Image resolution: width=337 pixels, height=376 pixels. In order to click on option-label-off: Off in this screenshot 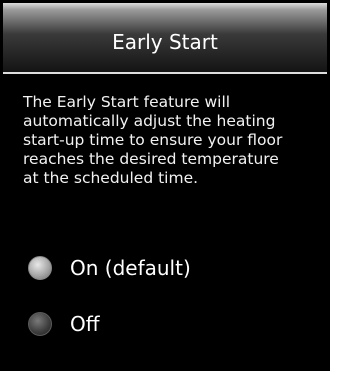, I will do `click(85, 324)`.